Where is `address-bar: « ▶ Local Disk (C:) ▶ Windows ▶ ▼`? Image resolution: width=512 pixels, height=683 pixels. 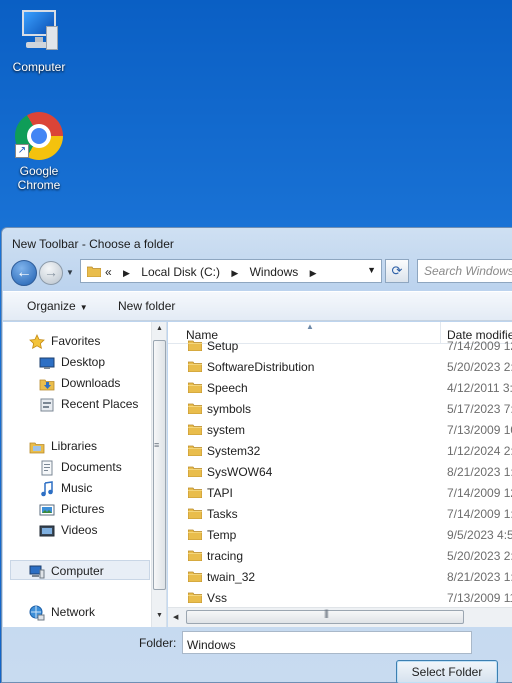 address-bar: « ▶ Local Disk (C:) ▶ Windows ▶ ▼ is located at coordinates (231, 271).